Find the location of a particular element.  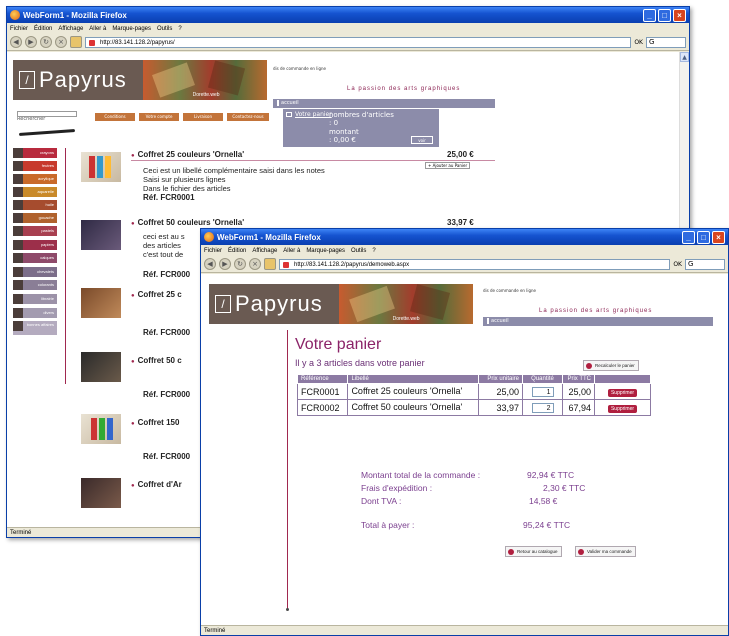

col-prix-unitaire: Prix unitaire is located at coordinates (500, 379).